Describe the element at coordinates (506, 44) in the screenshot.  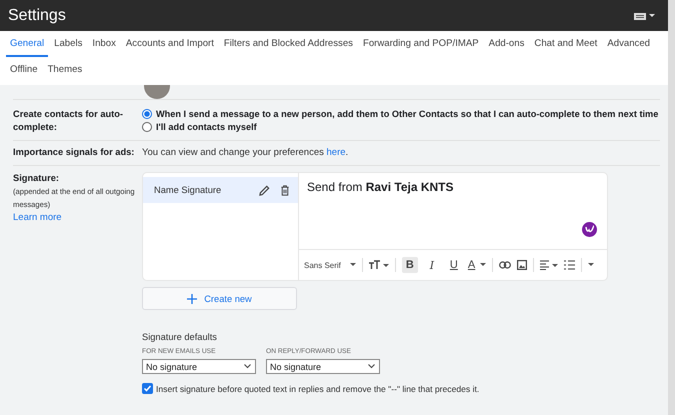
I see `settings-tab: Add-ons` at that location.